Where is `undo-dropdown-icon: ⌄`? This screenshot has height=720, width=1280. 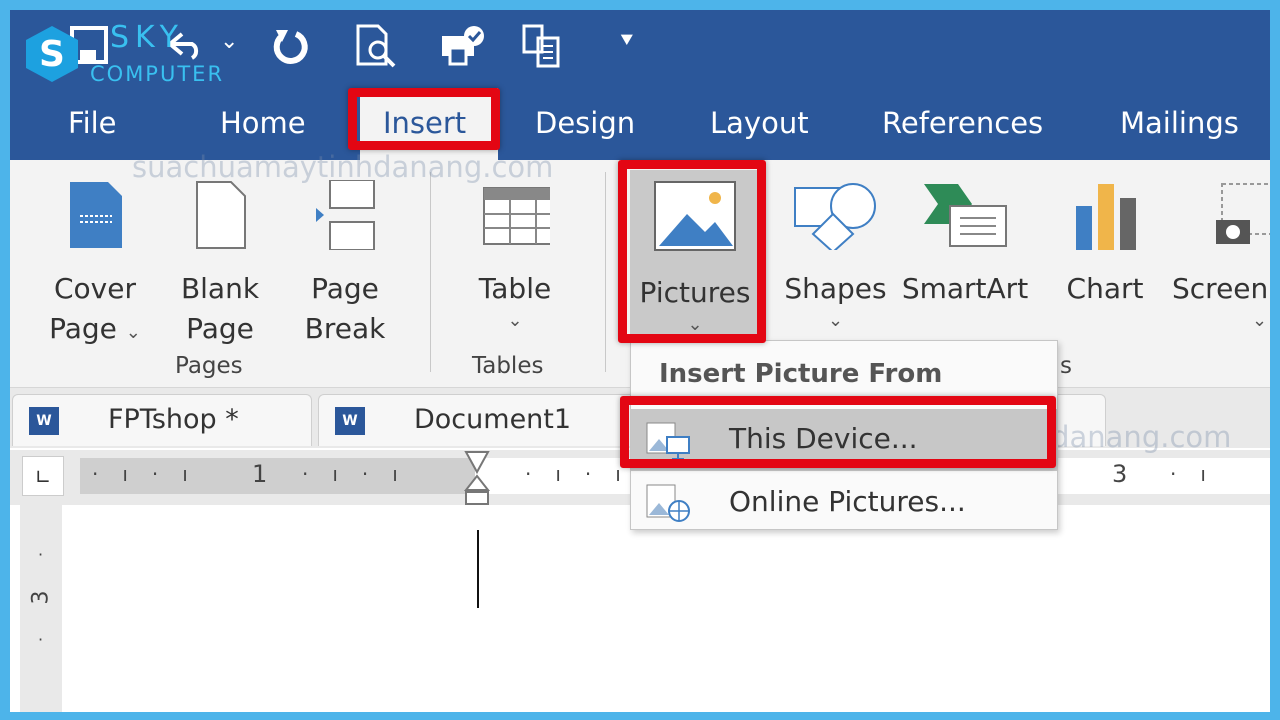
undo-dropdown-icon: ⌄ is located at coordinates (229, 42).